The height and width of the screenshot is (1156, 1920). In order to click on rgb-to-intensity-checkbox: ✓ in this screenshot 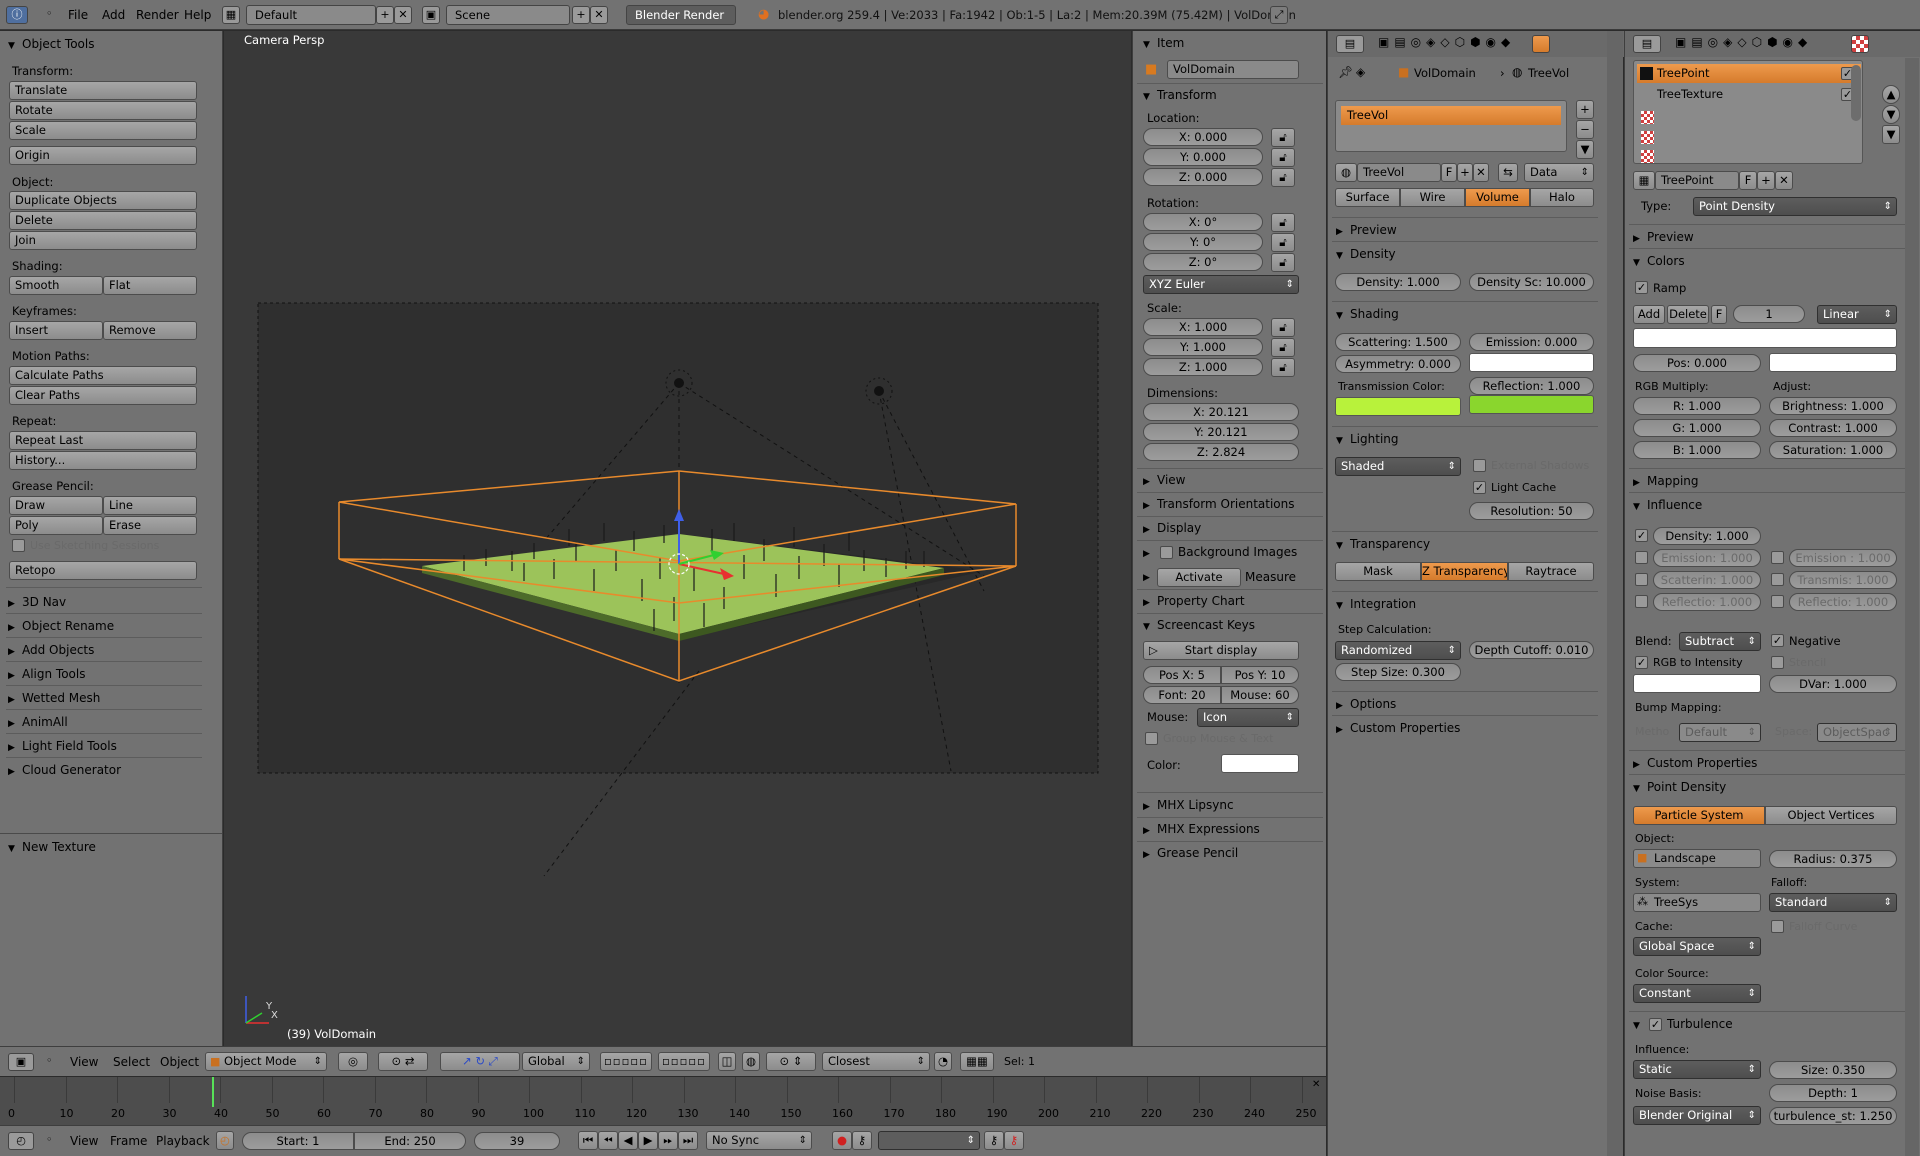, I will do `click(1641, 662)`.